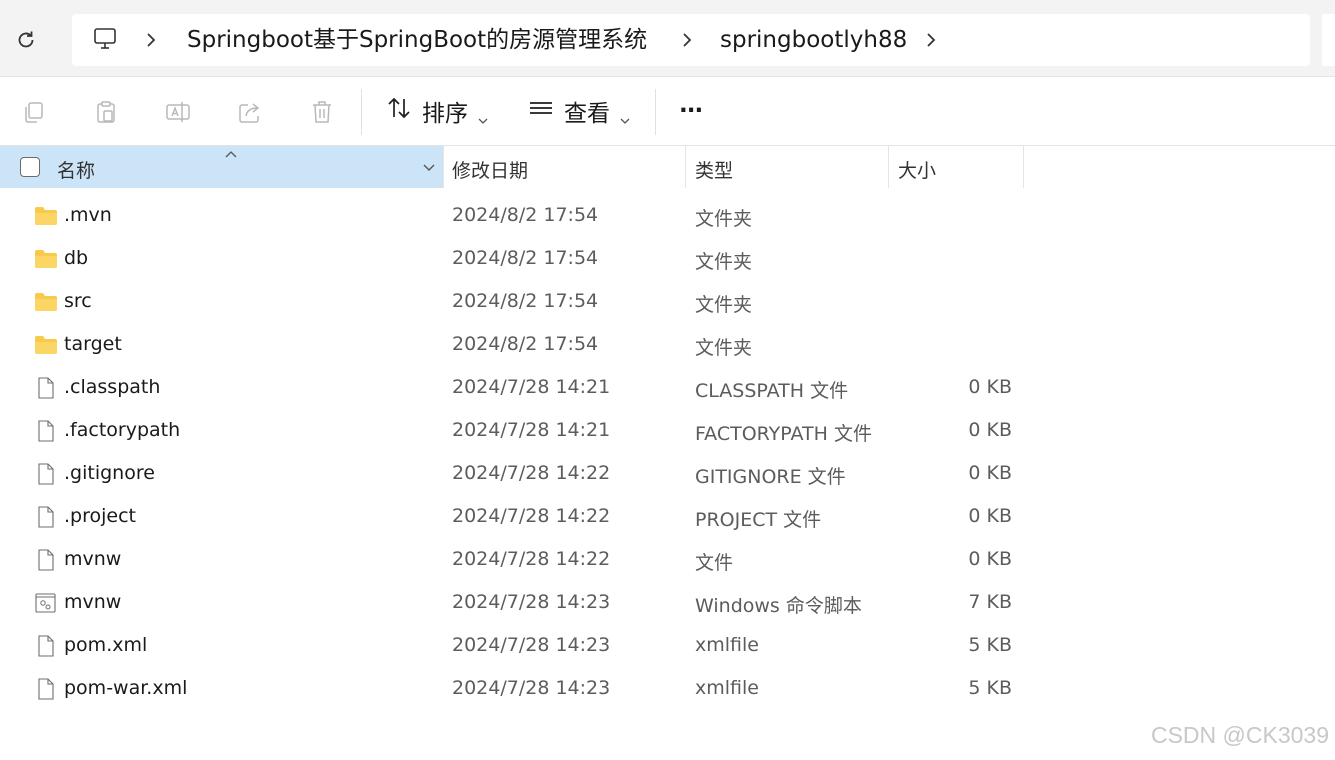  I want to click on paste-icon, so click(106, 112).